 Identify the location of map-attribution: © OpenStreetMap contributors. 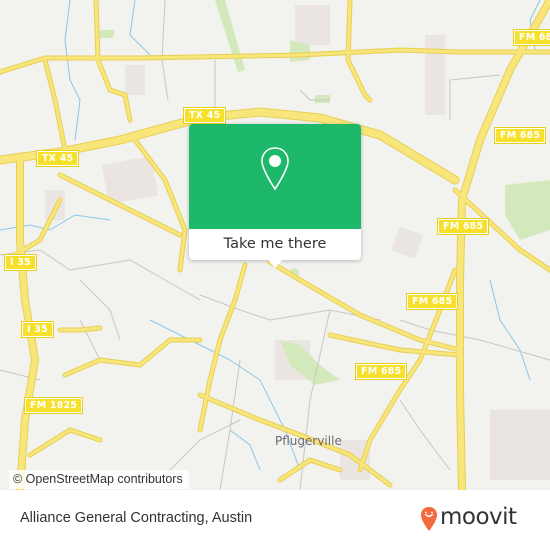
(99, 479).